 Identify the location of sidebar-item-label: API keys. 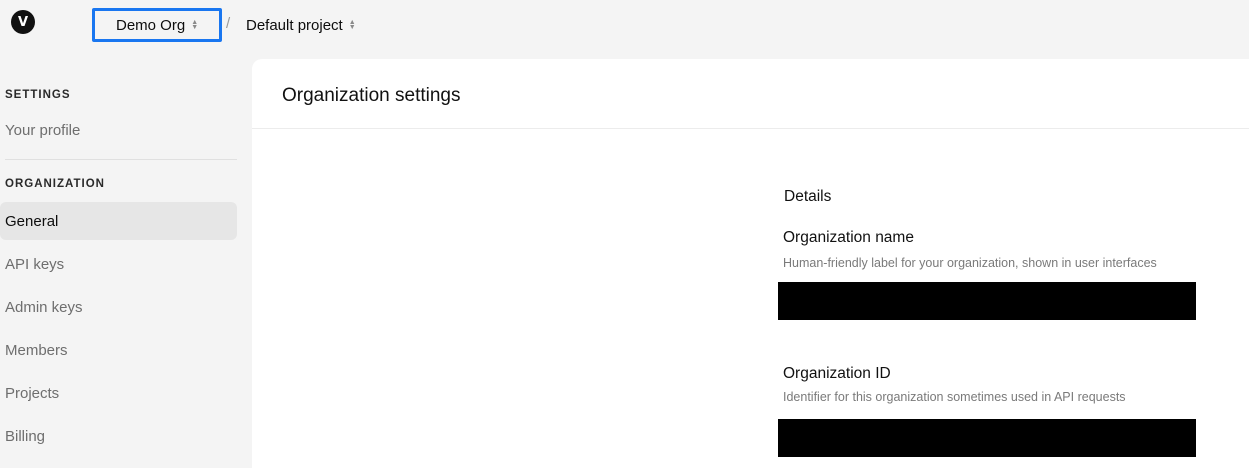
(35, 264).